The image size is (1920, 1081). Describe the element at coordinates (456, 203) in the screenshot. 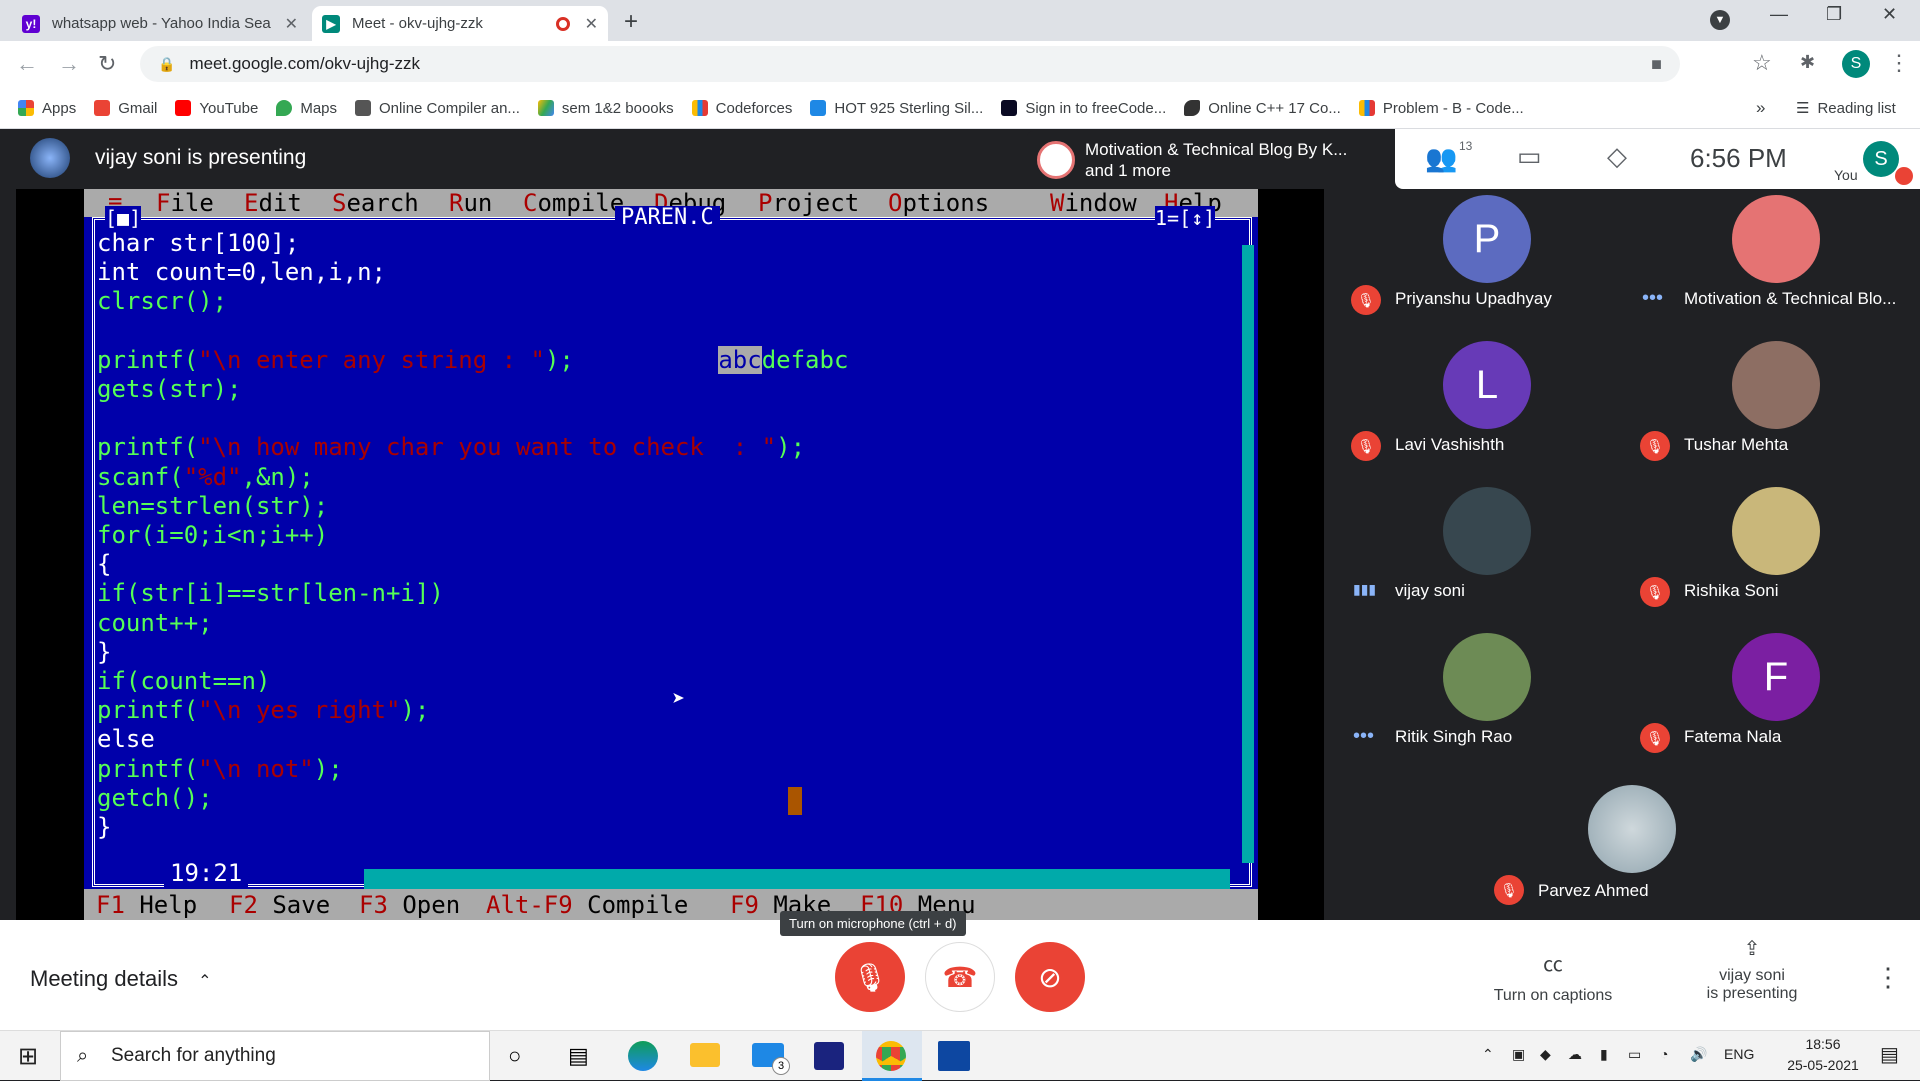

I see `menu-hotkey: R` at that location.